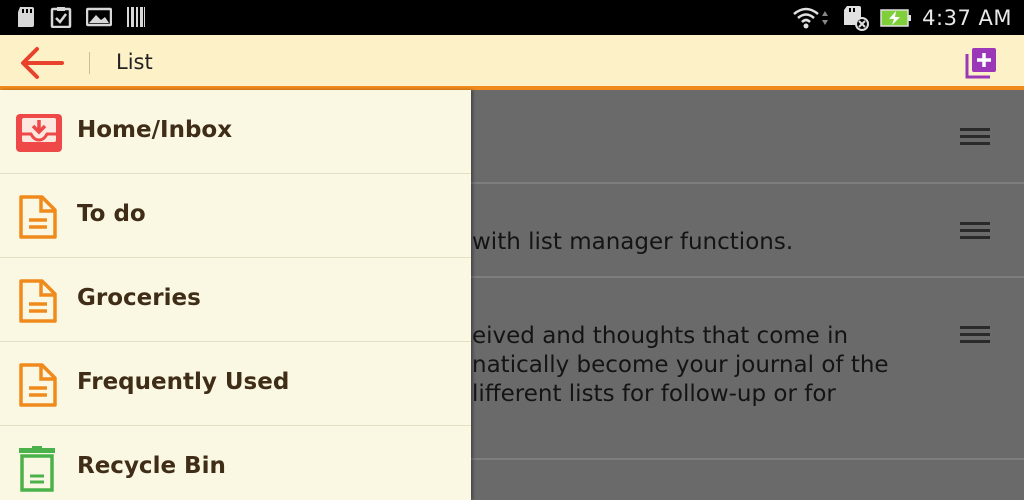  I want to click on divider, so click(89, 63).